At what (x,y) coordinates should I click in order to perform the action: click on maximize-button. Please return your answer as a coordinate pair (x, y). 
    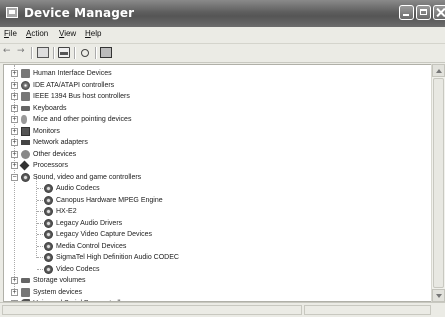
    Looking at the image, I should click on (423, 12).